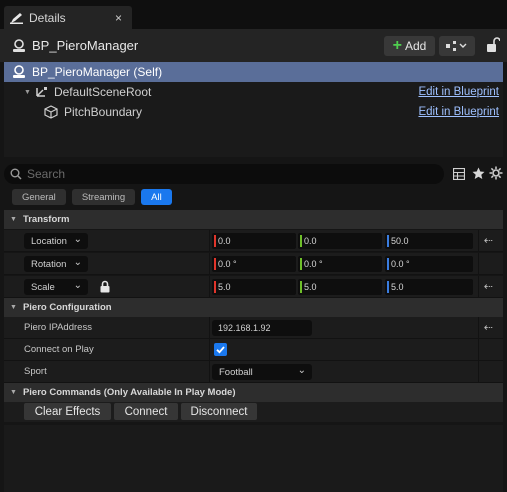 The image size is (507, 492). What do you see at coordinates (254, 241) in the screenshot?
I see `location-x-field: 0.0` at bounding box center [254, 241].